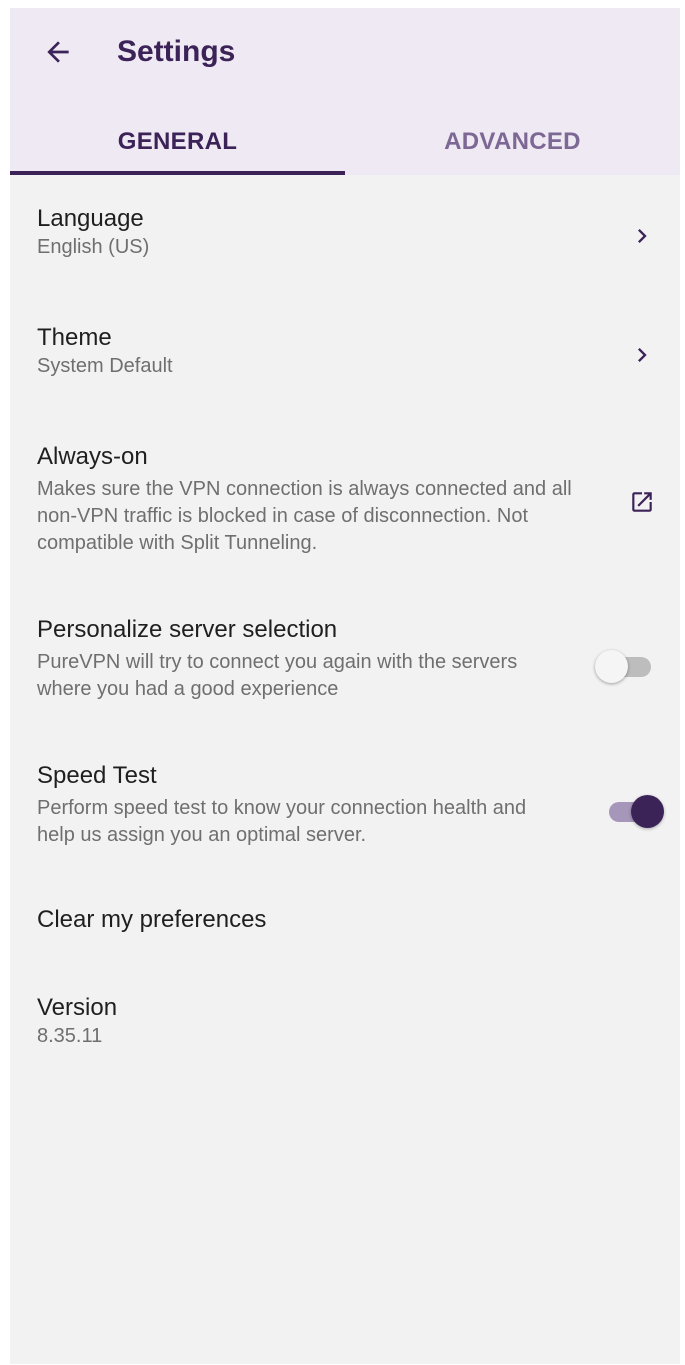 The width and height of the screenshot is (685, 1365). I want to click on page-title: Settings, so click(176, 51).